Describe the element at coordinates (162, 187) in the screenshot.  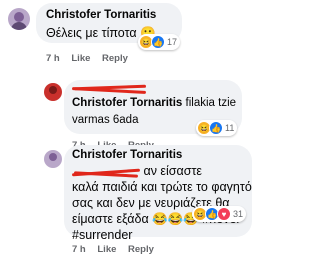
I see `comment-text: καλά παιδιά και τρώτε το φαγητό` at that location.